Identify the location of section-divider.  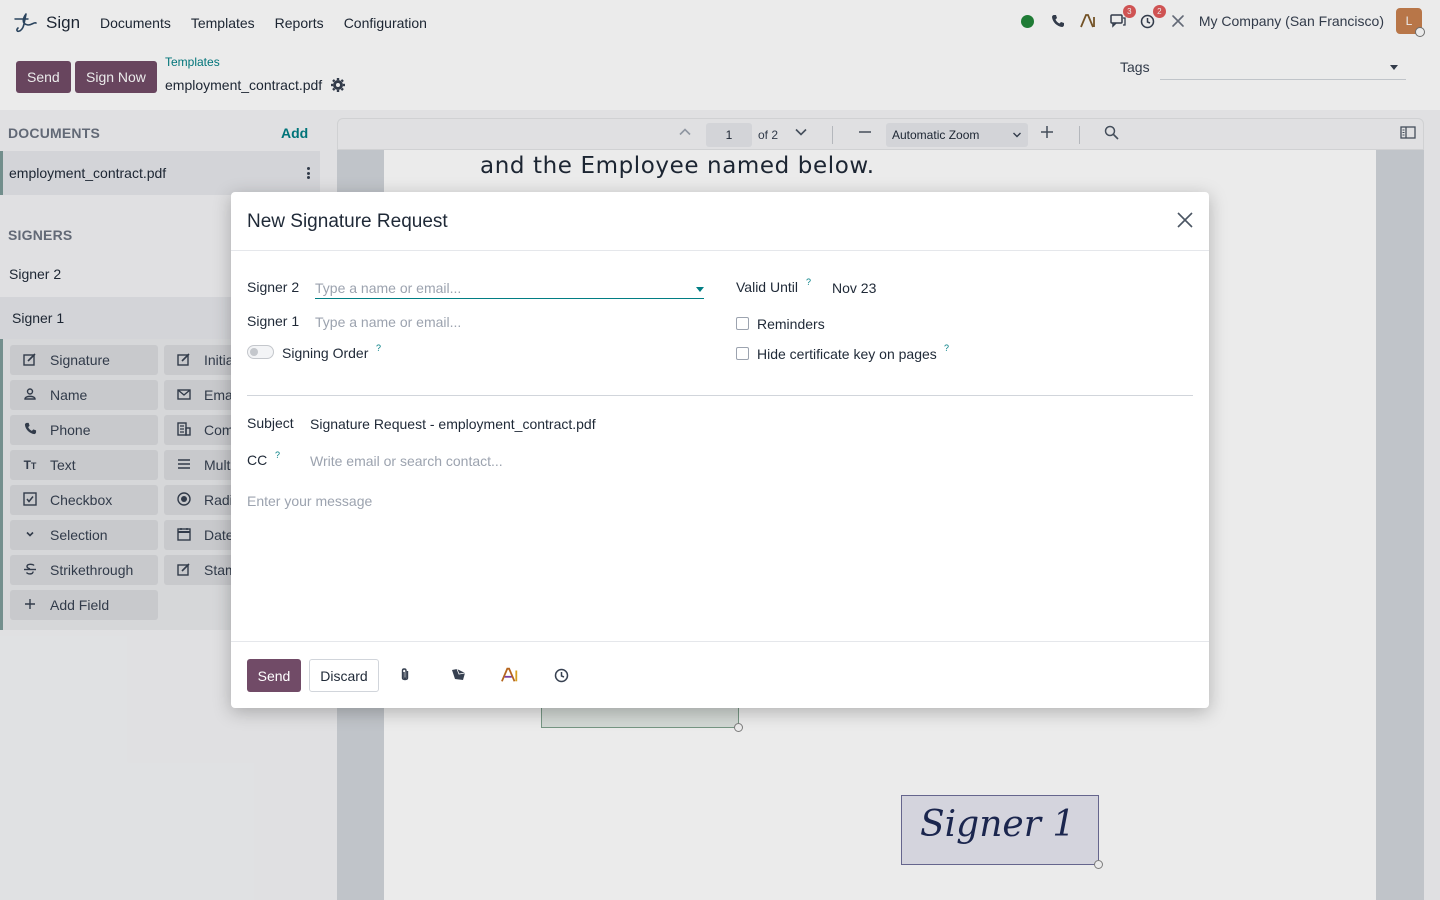
(720, 395).